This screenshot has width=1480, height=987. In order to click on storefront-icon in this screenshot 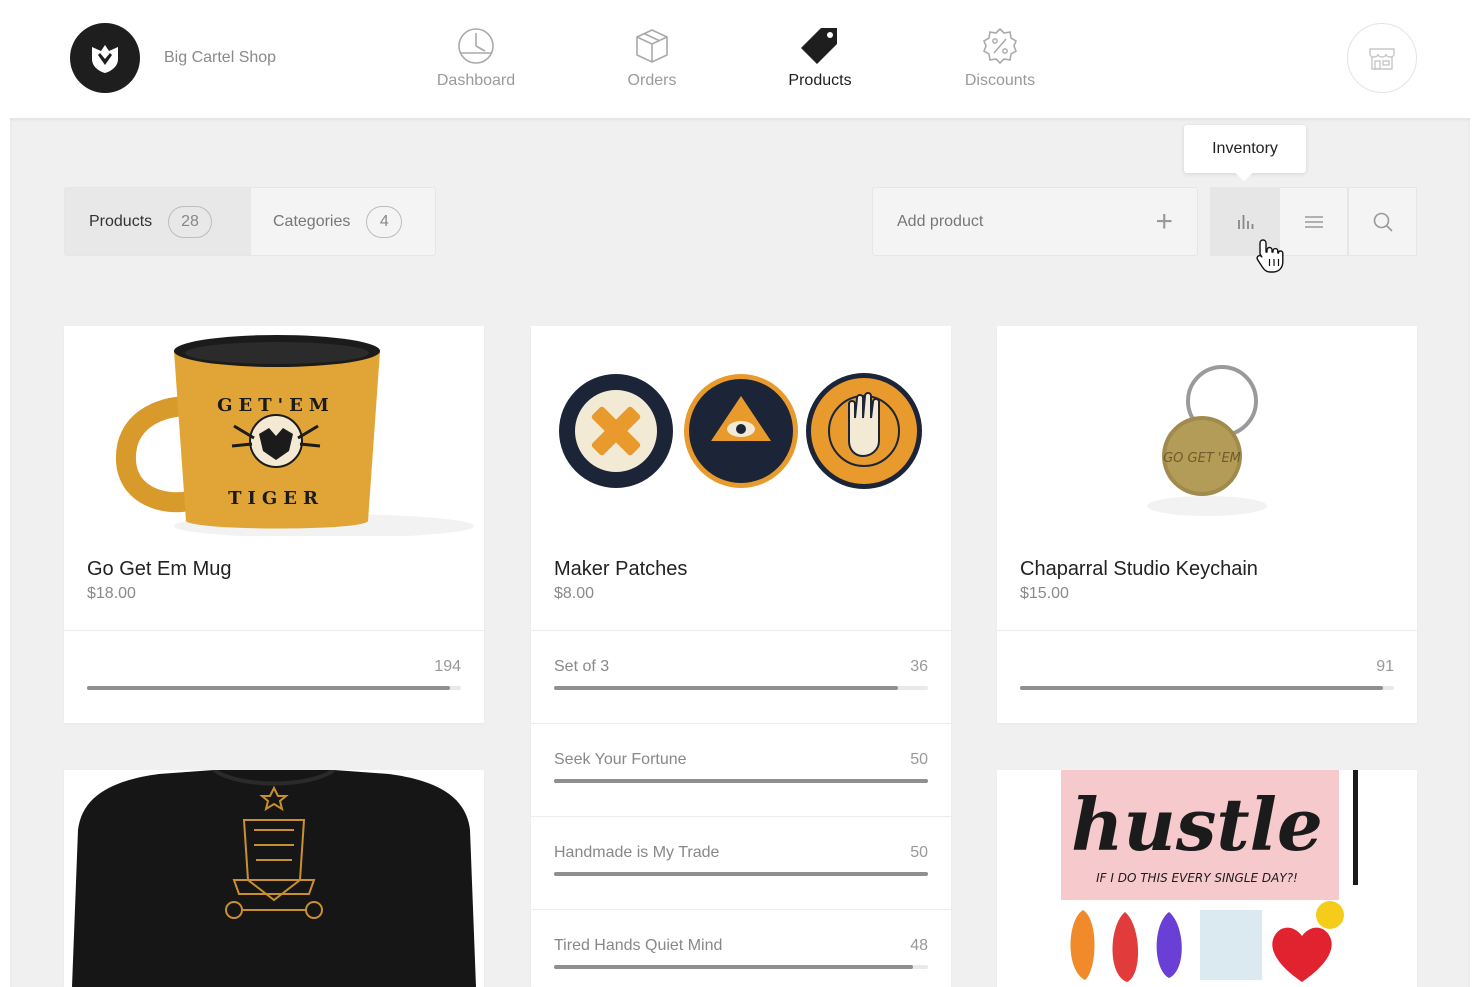, I will do `click(1382, 59)`.